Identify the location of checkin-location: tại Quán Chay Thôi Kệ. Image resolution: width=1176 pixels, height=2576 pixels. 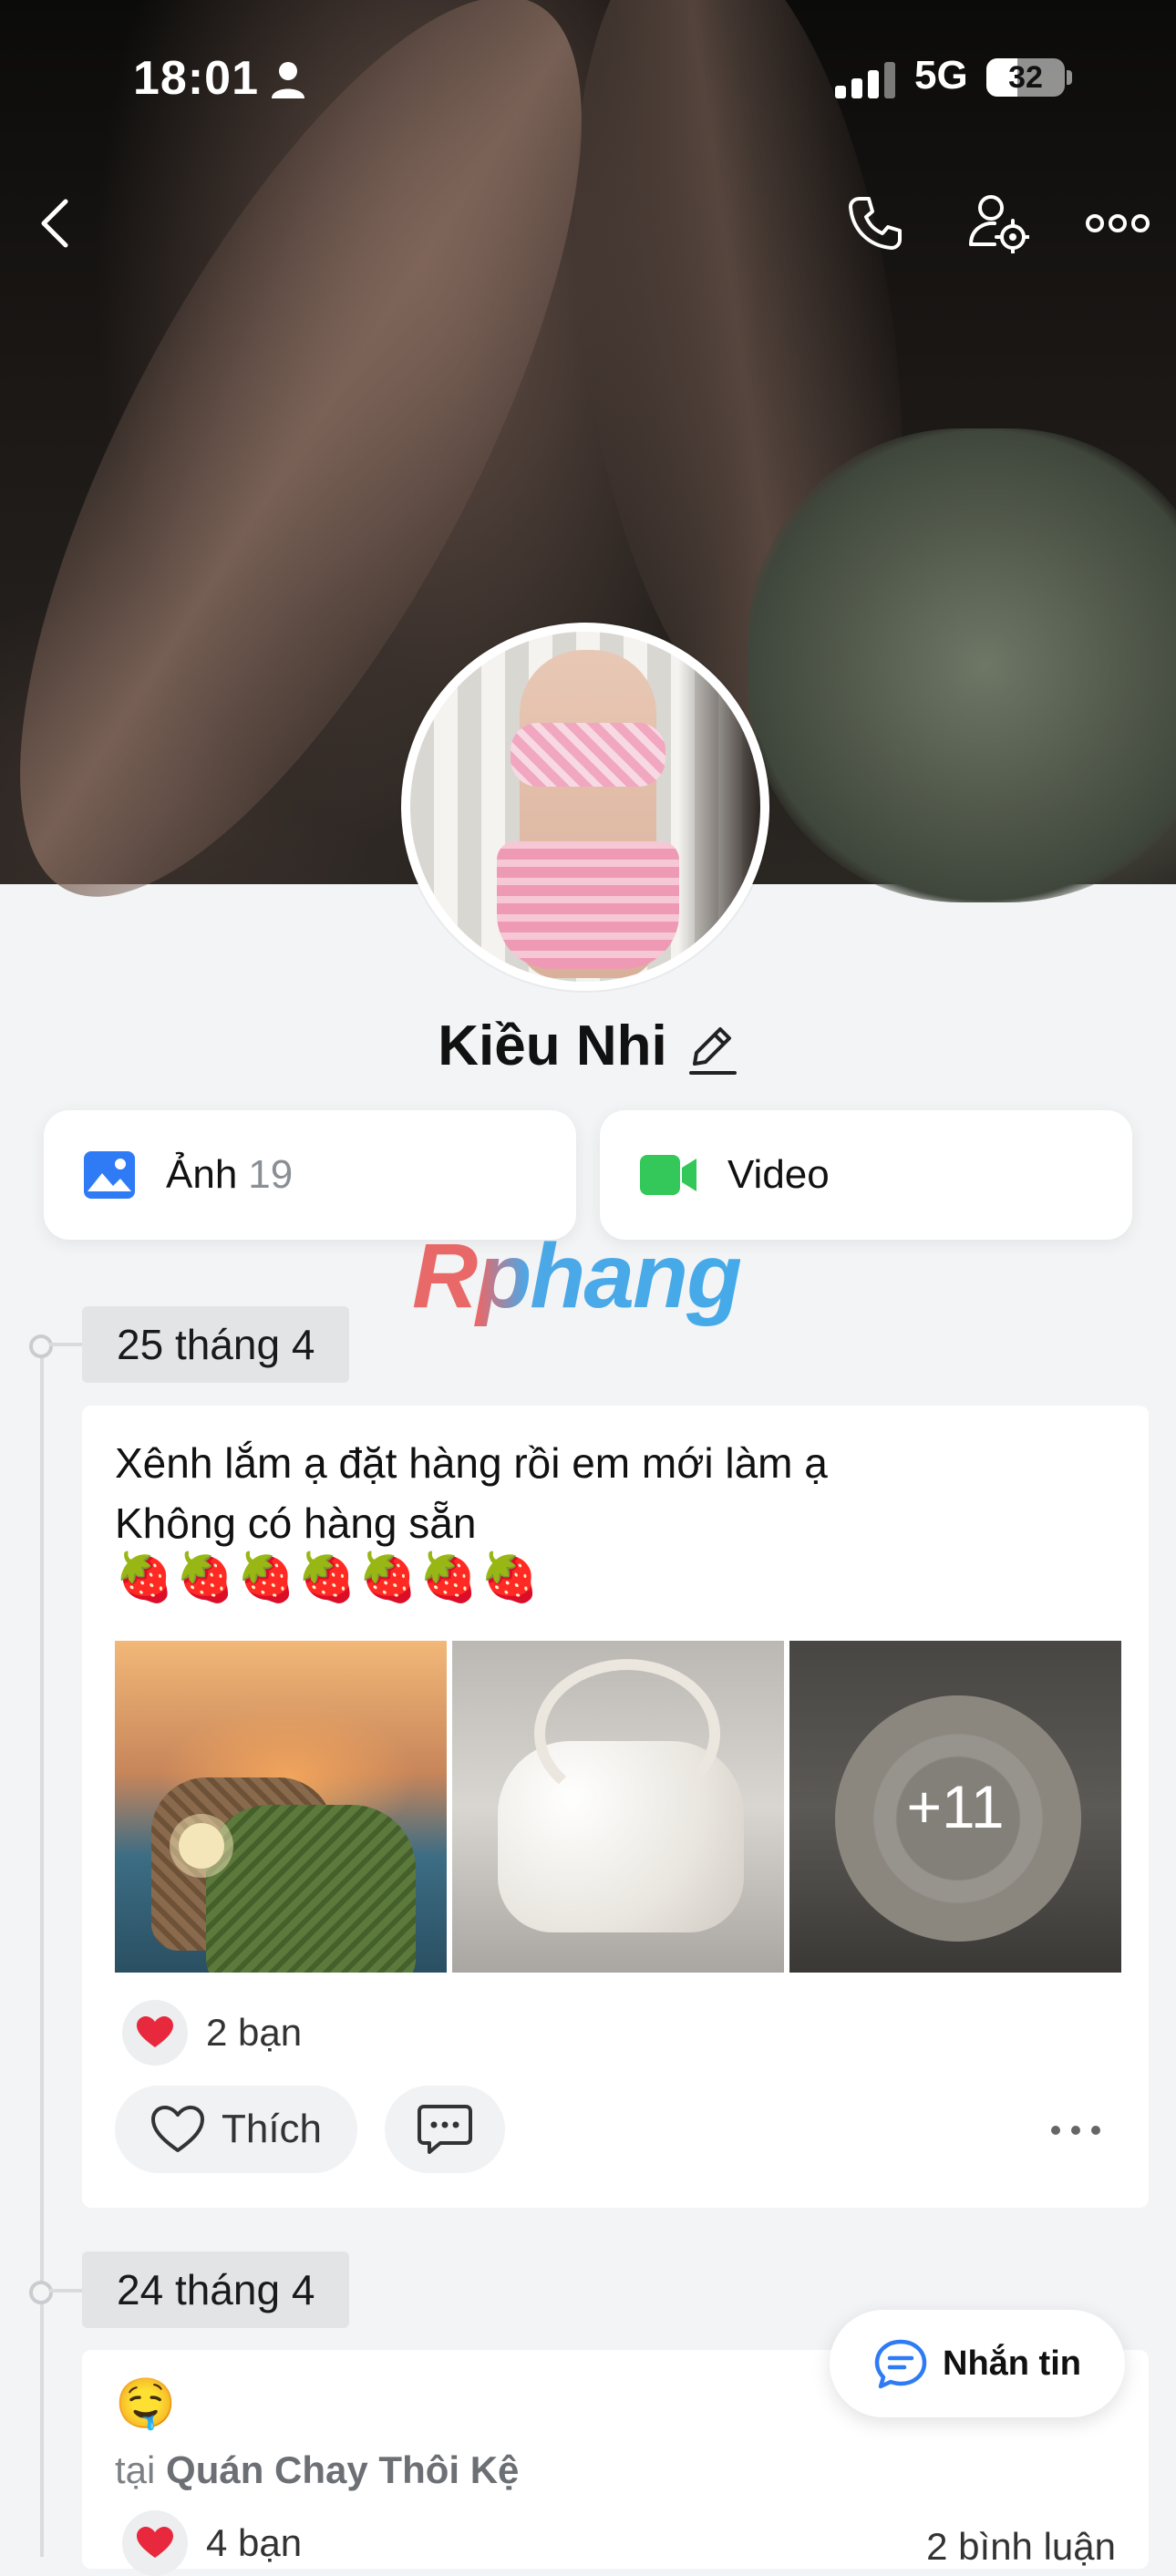
(317, 2470).